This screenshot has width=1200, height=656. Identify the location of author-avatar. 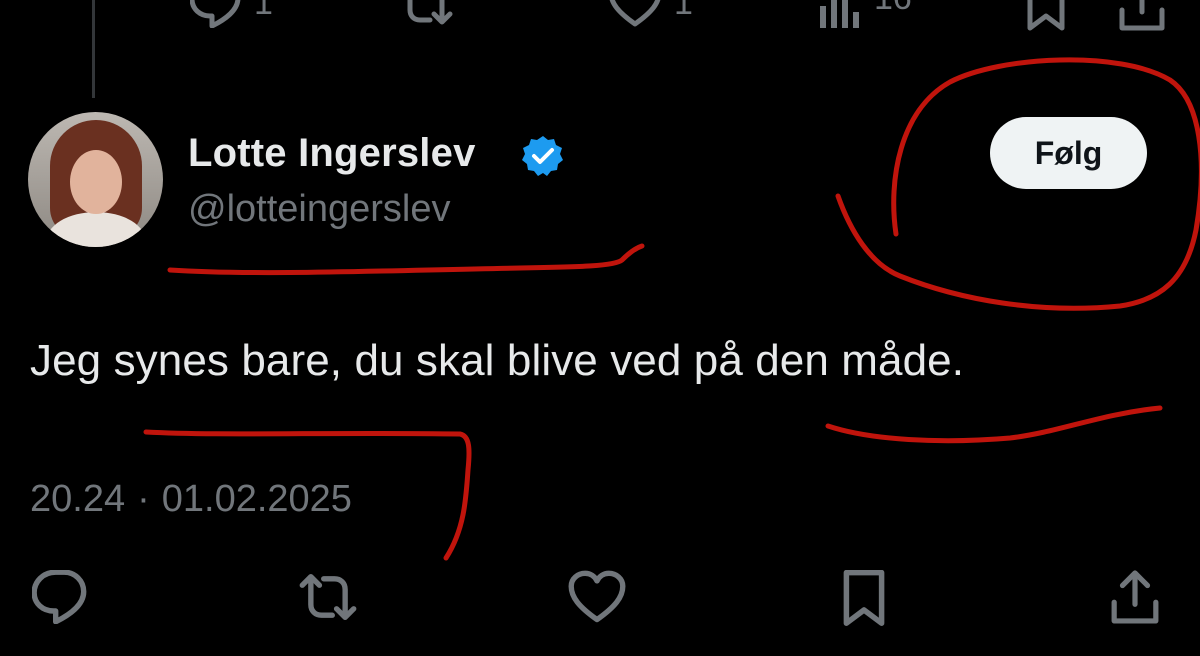
(95, 179).